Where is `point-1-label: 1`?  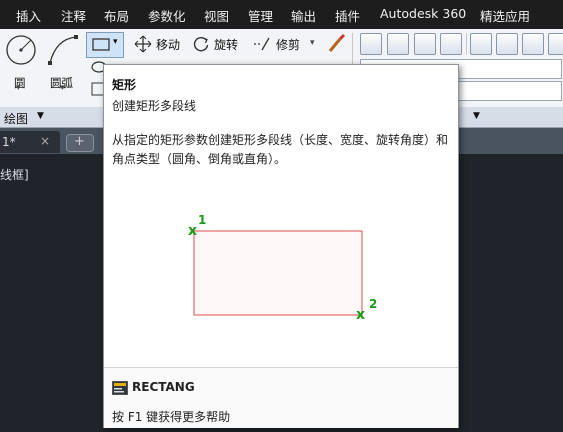
point-1-label: 1 is located at coordinates (202, 220).